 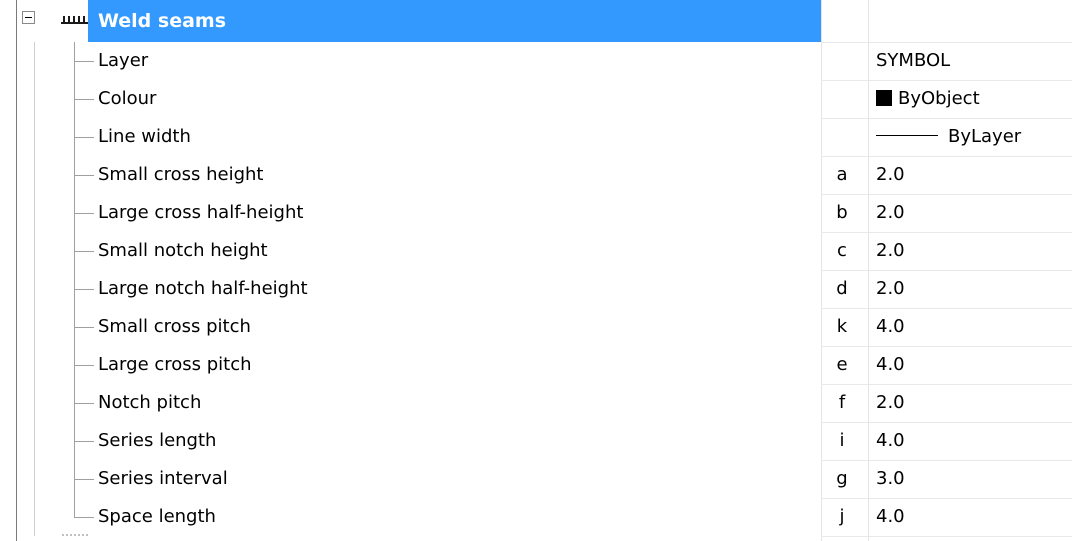 What do you see at coordinates (536, 289) in the screenshot?
I see `property-row: Large notch half-height d 2.0` at bounding box center [536, 289].